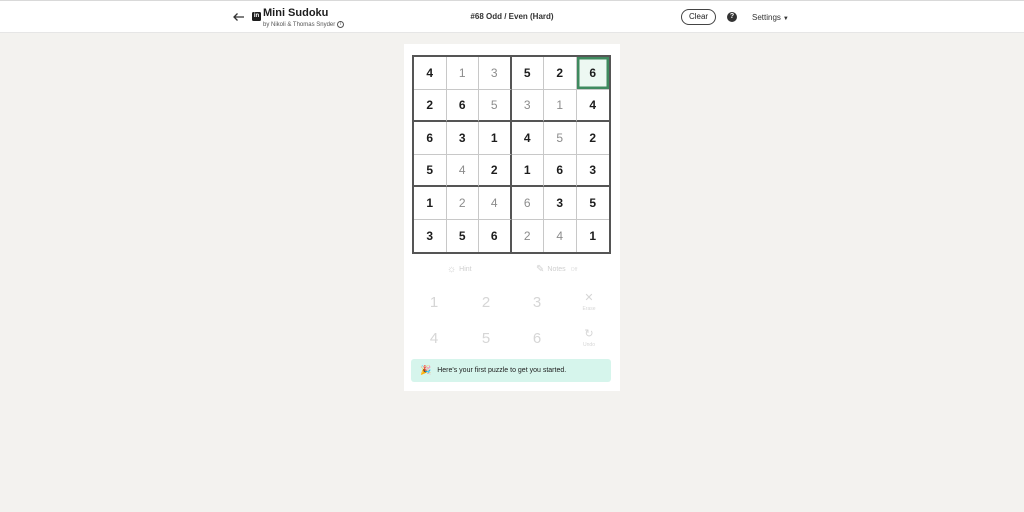 The width and height of the screenshot is (1024, 512). Describe the element at coordinates (462, 73) in the screenshot. I see `sudoku-cell-r1-c2: 1` at that location.